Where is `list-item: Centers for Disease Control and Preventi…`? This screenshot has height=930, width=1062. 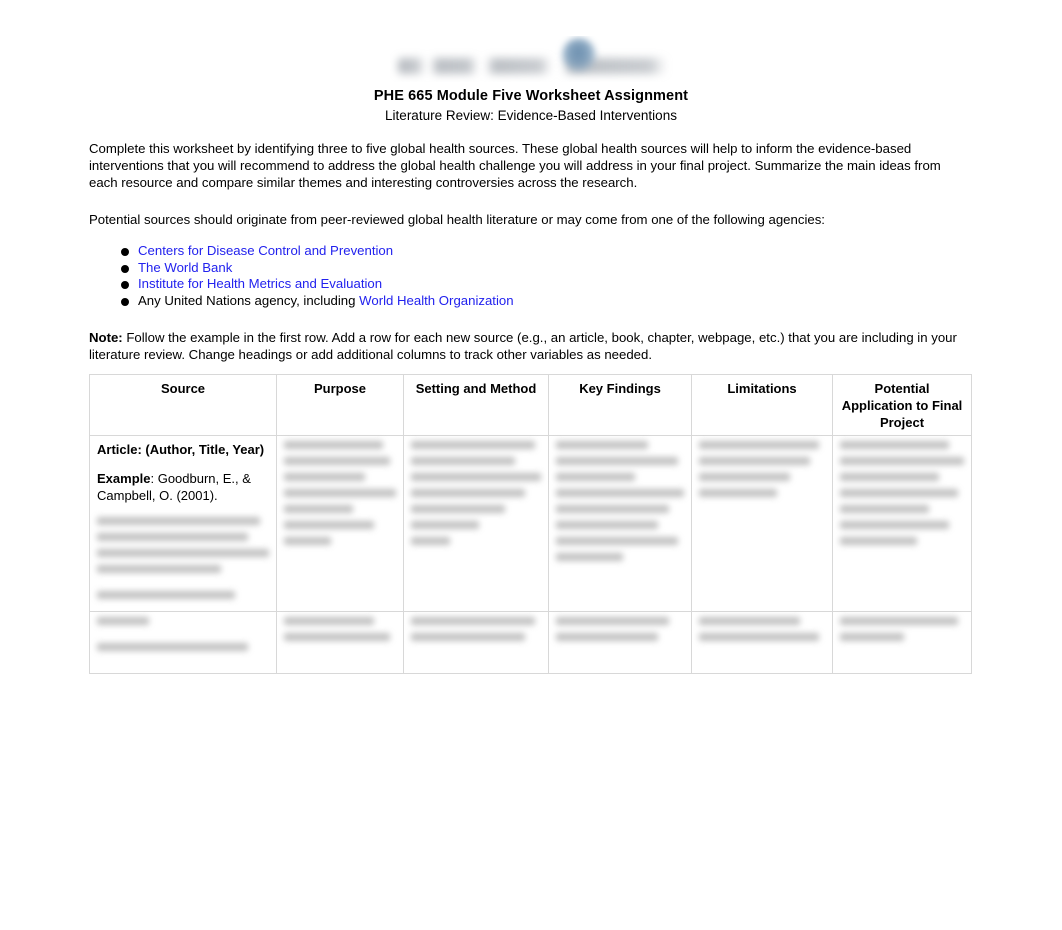
list-item: Centers for Disease Control and Preventi… is located at coordinates (439, 251).